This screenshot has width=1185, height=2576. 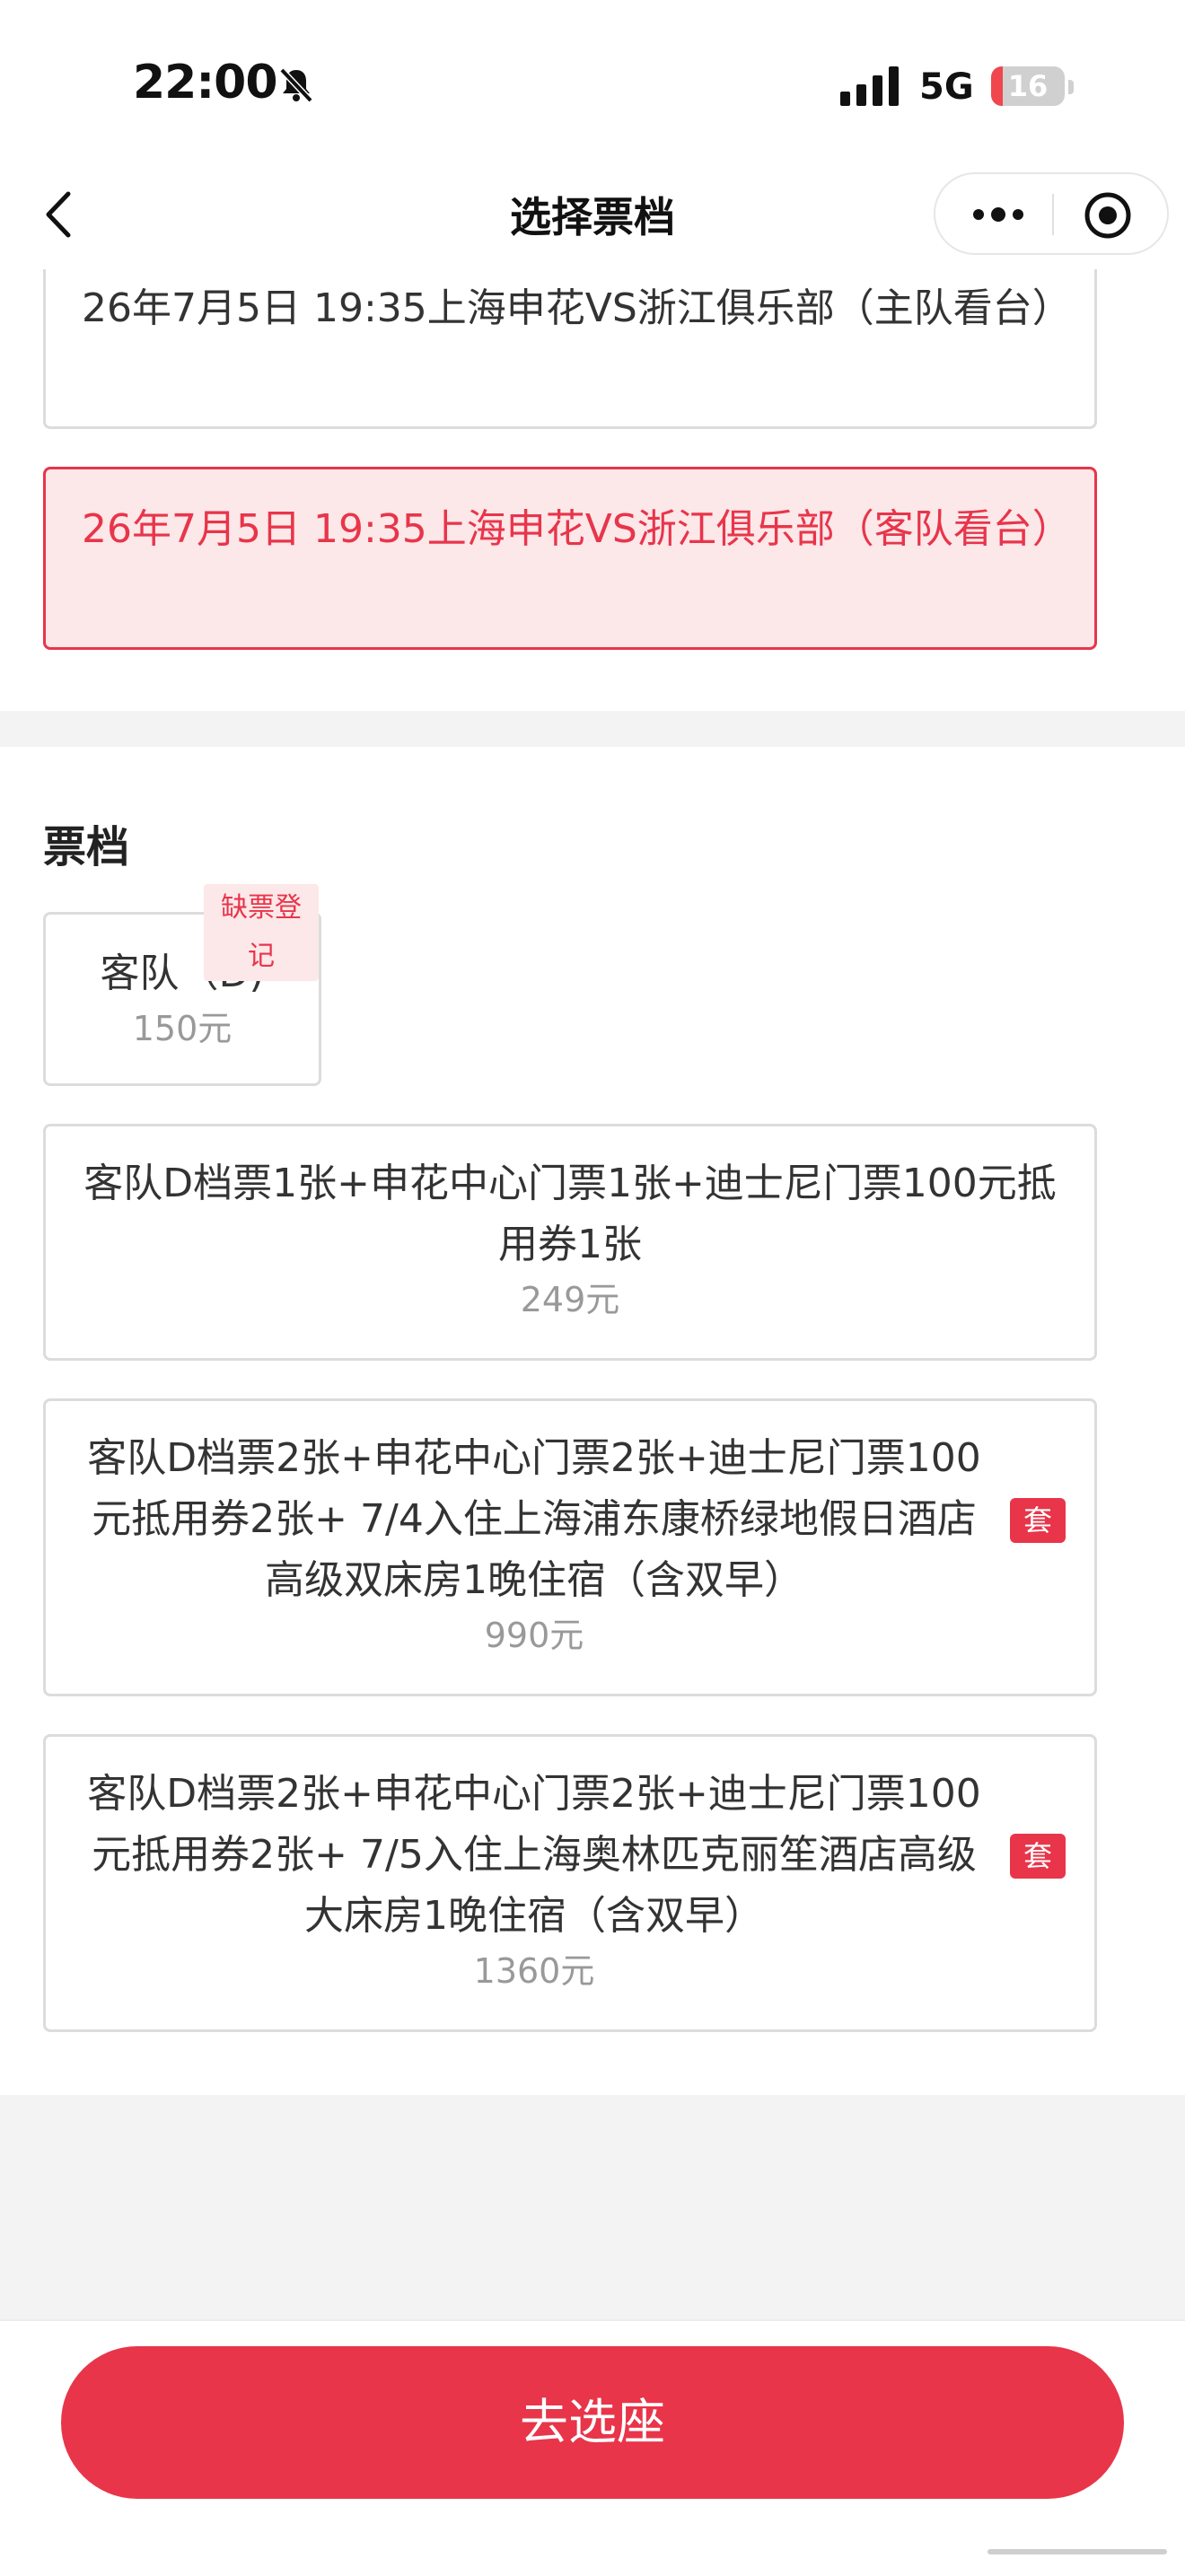 I want to click on bell-muted-icon, so click(x=296, y=85).